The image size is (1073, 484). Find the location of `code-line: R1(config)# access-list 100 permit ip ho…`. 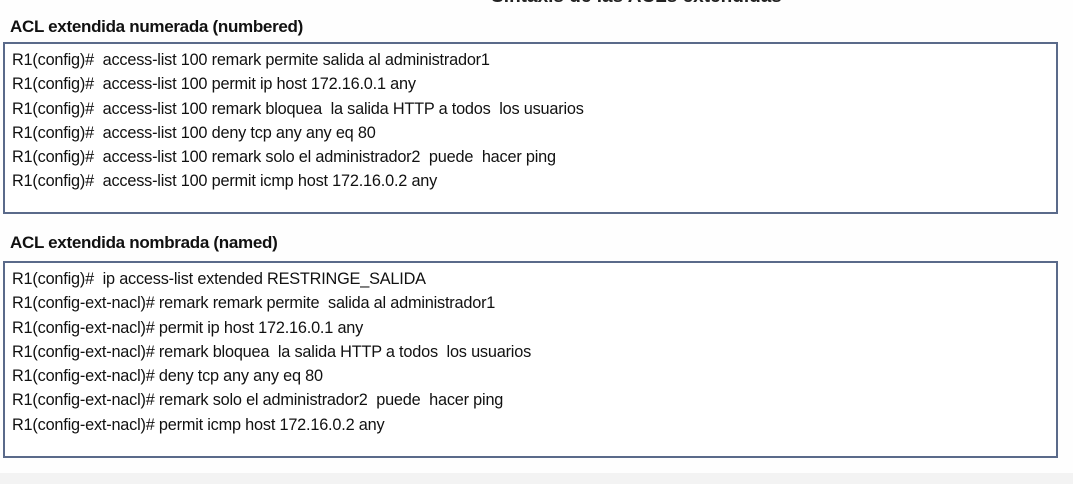

code-line: R1(config)# access-list 100 permit ip ho… is located at coordinates (214, 84).